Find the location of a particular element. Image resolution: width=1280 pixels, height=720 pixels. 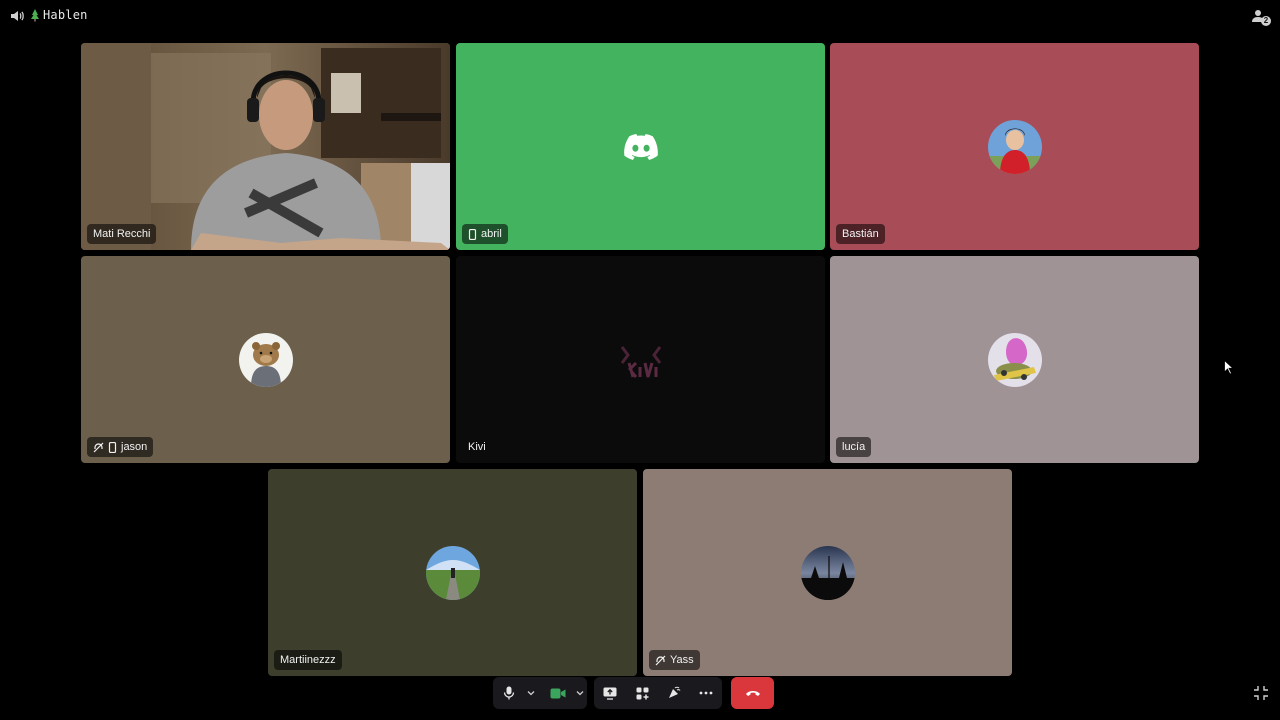

participant-tile-kivi: Kivi is located at coordinates (640, 359).